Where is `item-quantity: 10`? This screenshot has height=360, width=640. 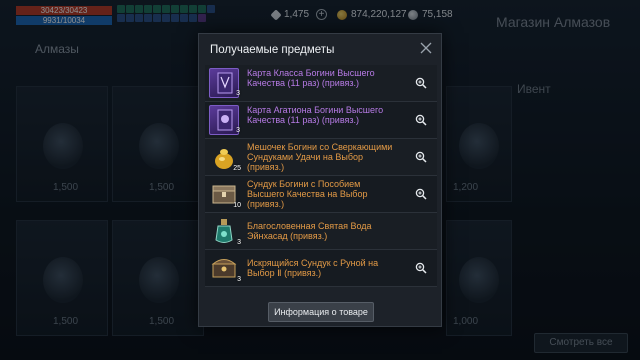
item-quantity: 10 is located at coordinates (237, 205).